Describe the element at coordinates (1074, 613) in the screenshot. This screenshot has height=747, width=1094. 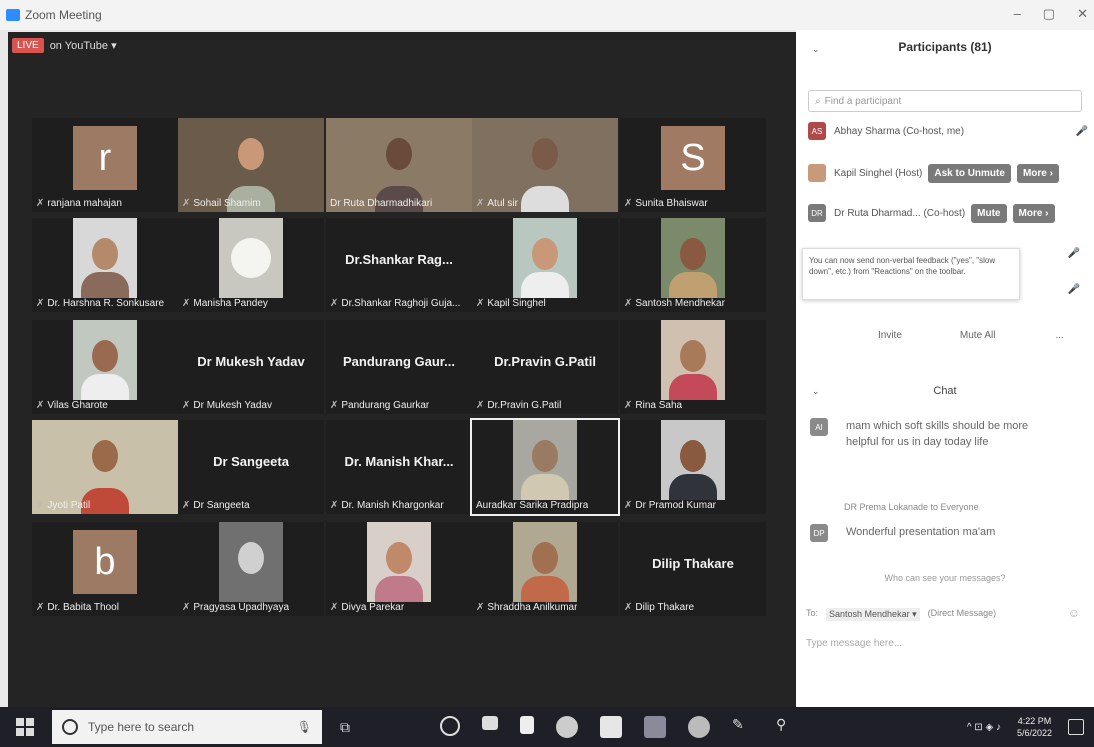
I see `settings-icon: ☺` at that location.